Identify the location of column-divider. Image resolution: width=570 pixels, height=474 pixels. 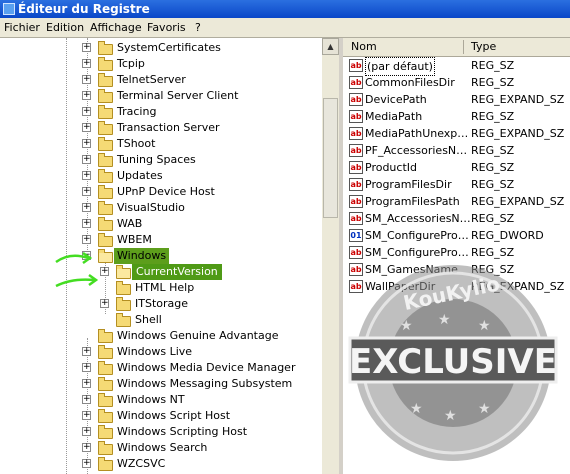
(463, 47).